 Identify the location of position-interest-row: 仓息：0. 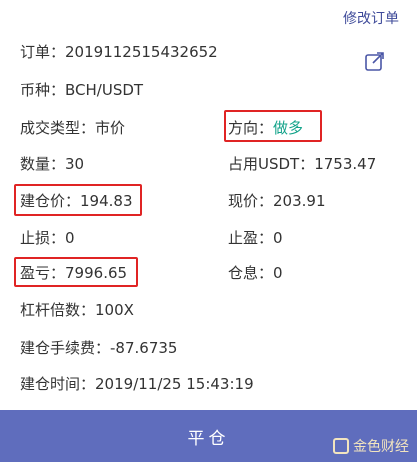
(255, 273).